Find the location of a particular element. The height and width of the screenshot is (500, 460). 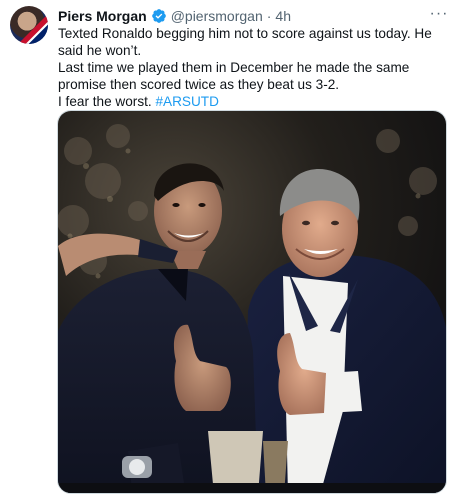

author-handle: @piersmorgan is located at coordinates (217, 16).